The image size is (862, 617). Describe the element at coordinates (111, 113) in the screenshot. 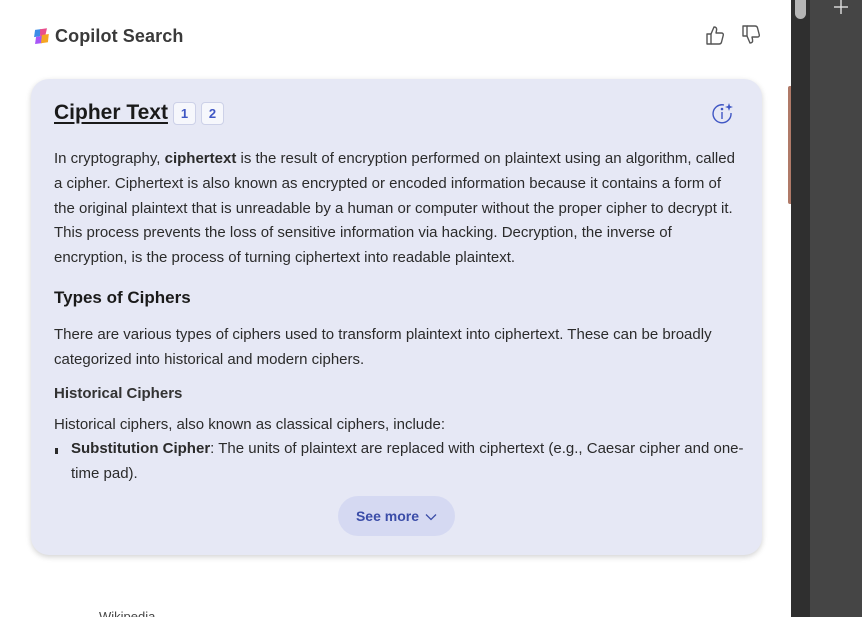

I see `card-title-link: Cipher Text` at that location.